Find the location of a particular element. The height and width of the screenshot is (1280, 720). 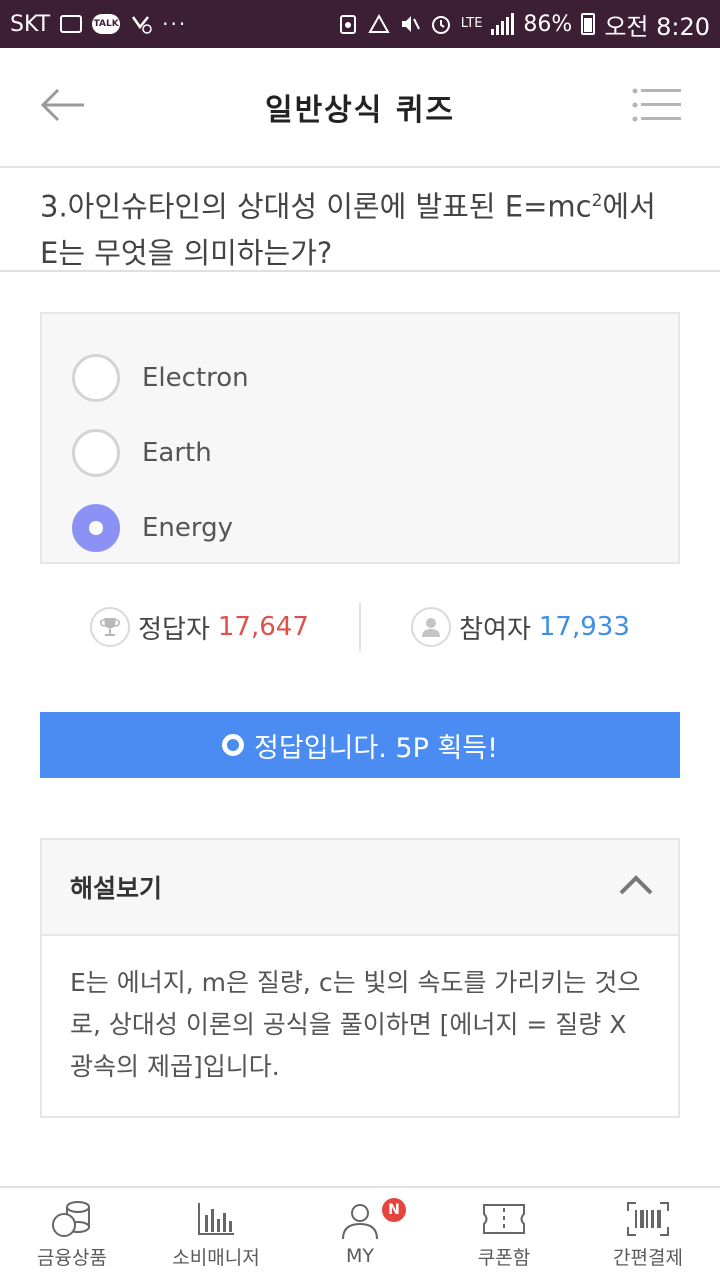

bar-chart-icon is located at coordinates (216, 1219).